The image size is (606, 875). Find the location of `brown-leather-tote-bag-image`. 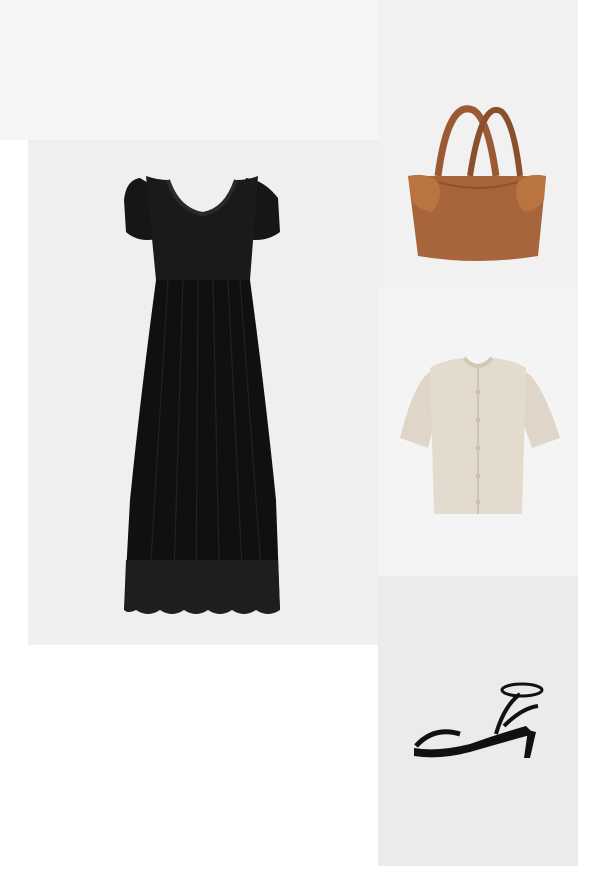

brown-leather-tote-bag-image is located at coordinates (477, 183).